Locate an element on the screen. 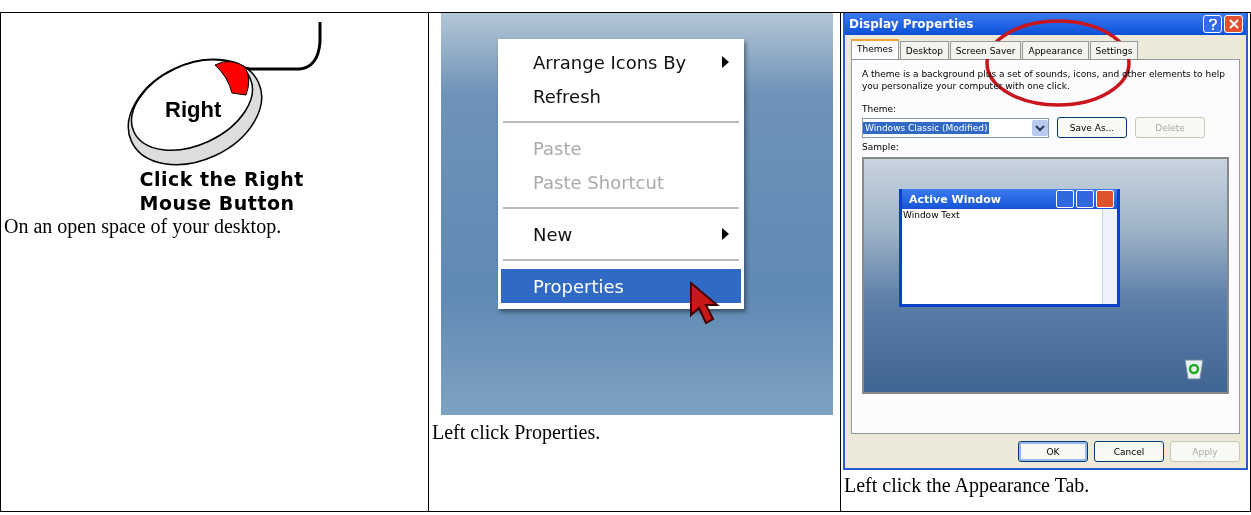 The width and height of the screenshot is (1251, 515). menu-item: Arrange Icons By is located at coordinates (621, 62).